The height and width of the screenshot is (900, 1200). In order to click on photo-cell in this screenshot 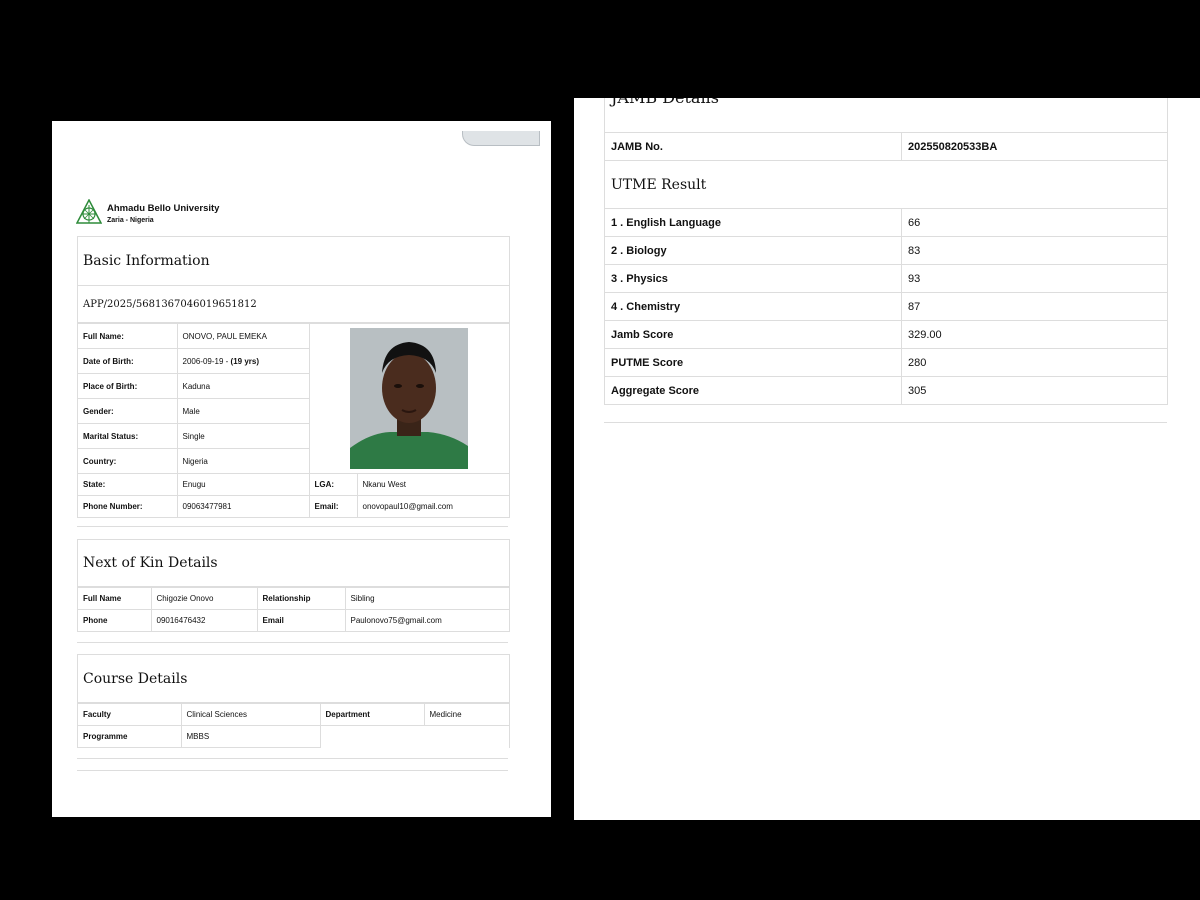, I will do `click(408, 398)`.